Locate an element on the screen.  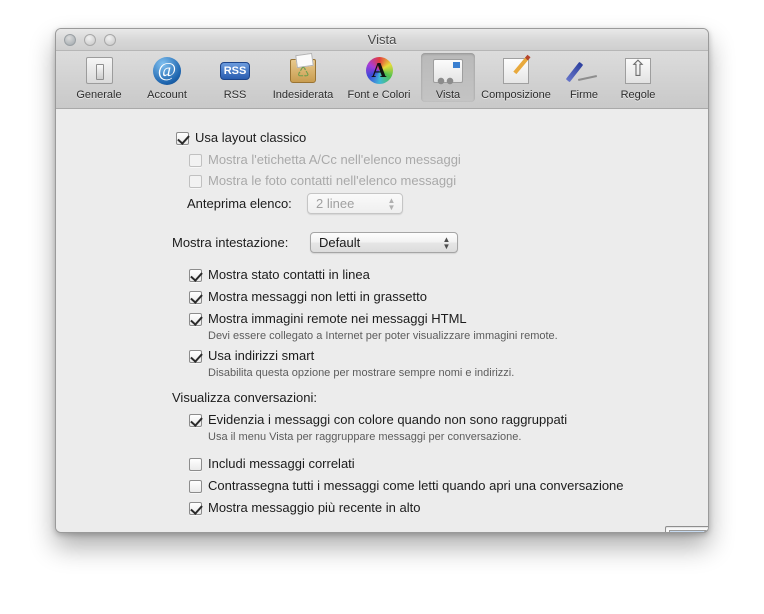
toolbar-item-firme: Firme is located at coordinates (584, 77).